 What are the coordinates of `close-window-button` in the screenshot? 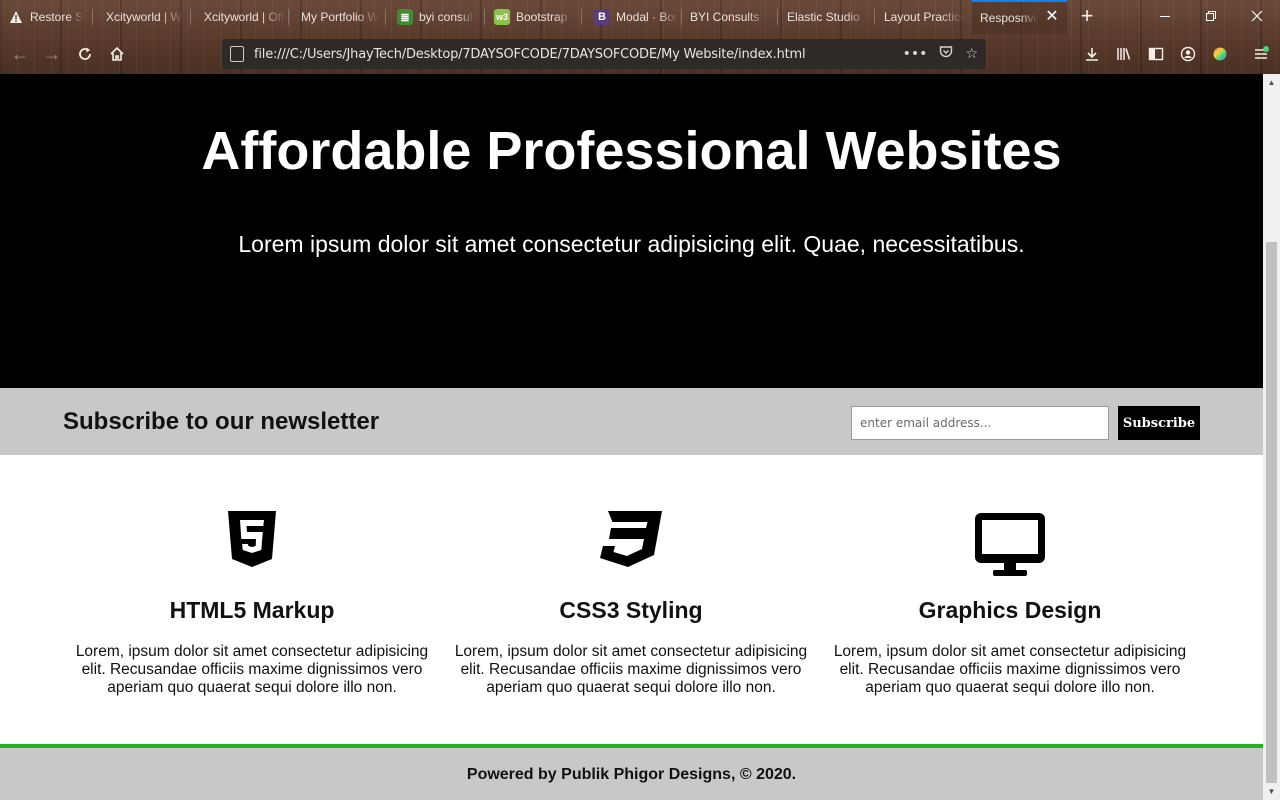 It's located at (1257, 16).